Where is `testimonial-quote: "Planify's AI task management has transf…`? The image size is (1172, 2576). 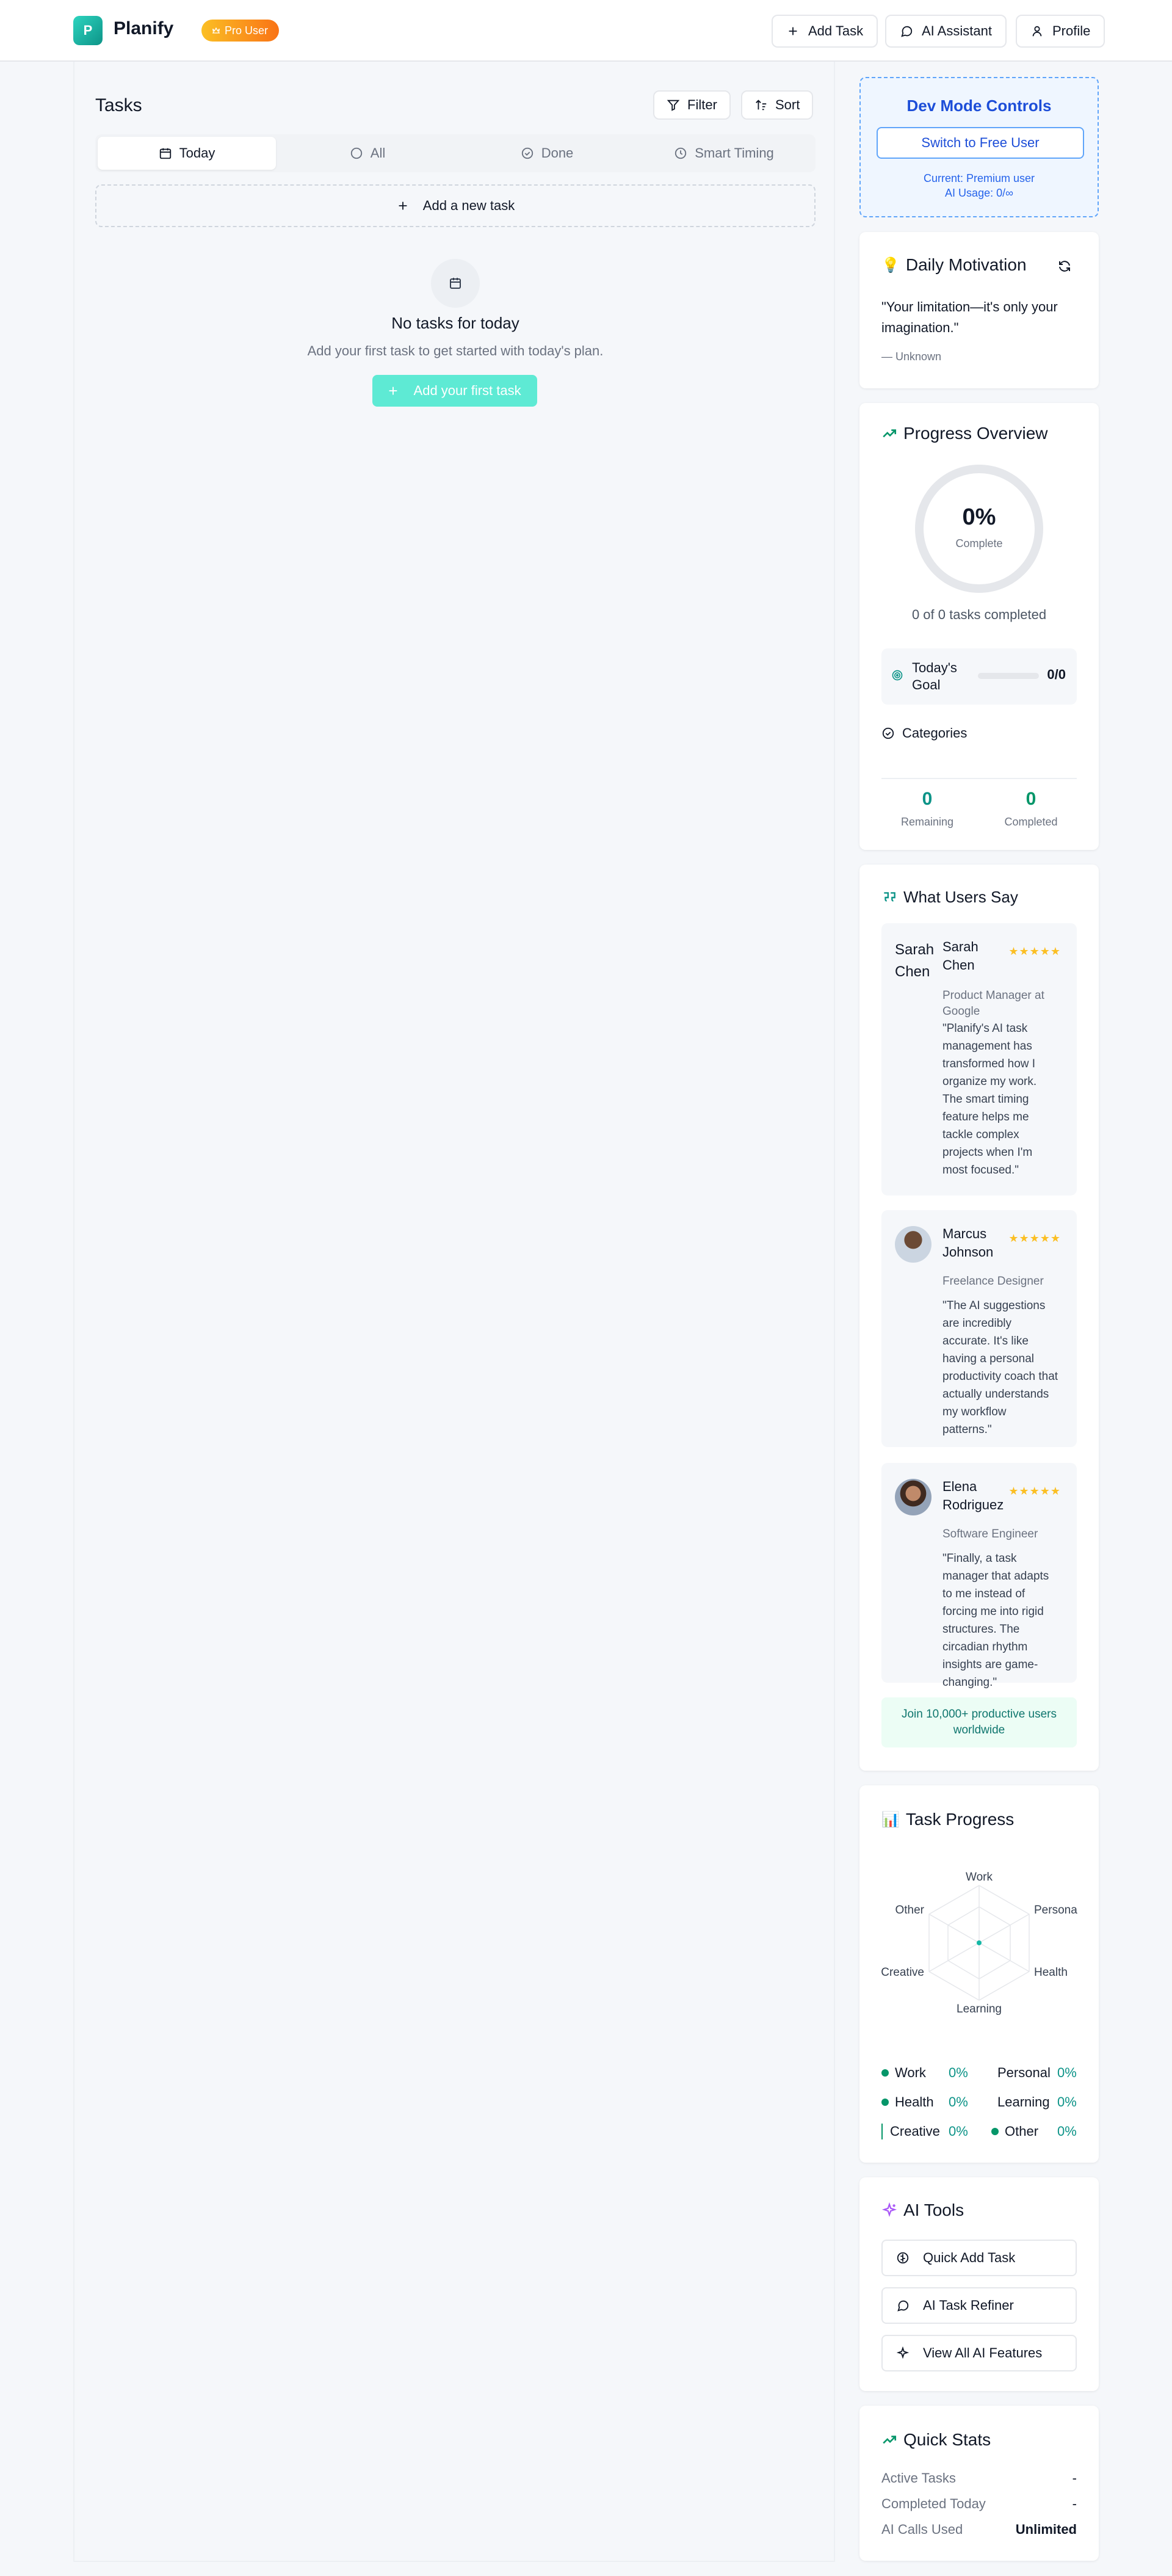
testimonial-quote: "Planify's AI task management has transf… is located at coordinates (990, 1099).